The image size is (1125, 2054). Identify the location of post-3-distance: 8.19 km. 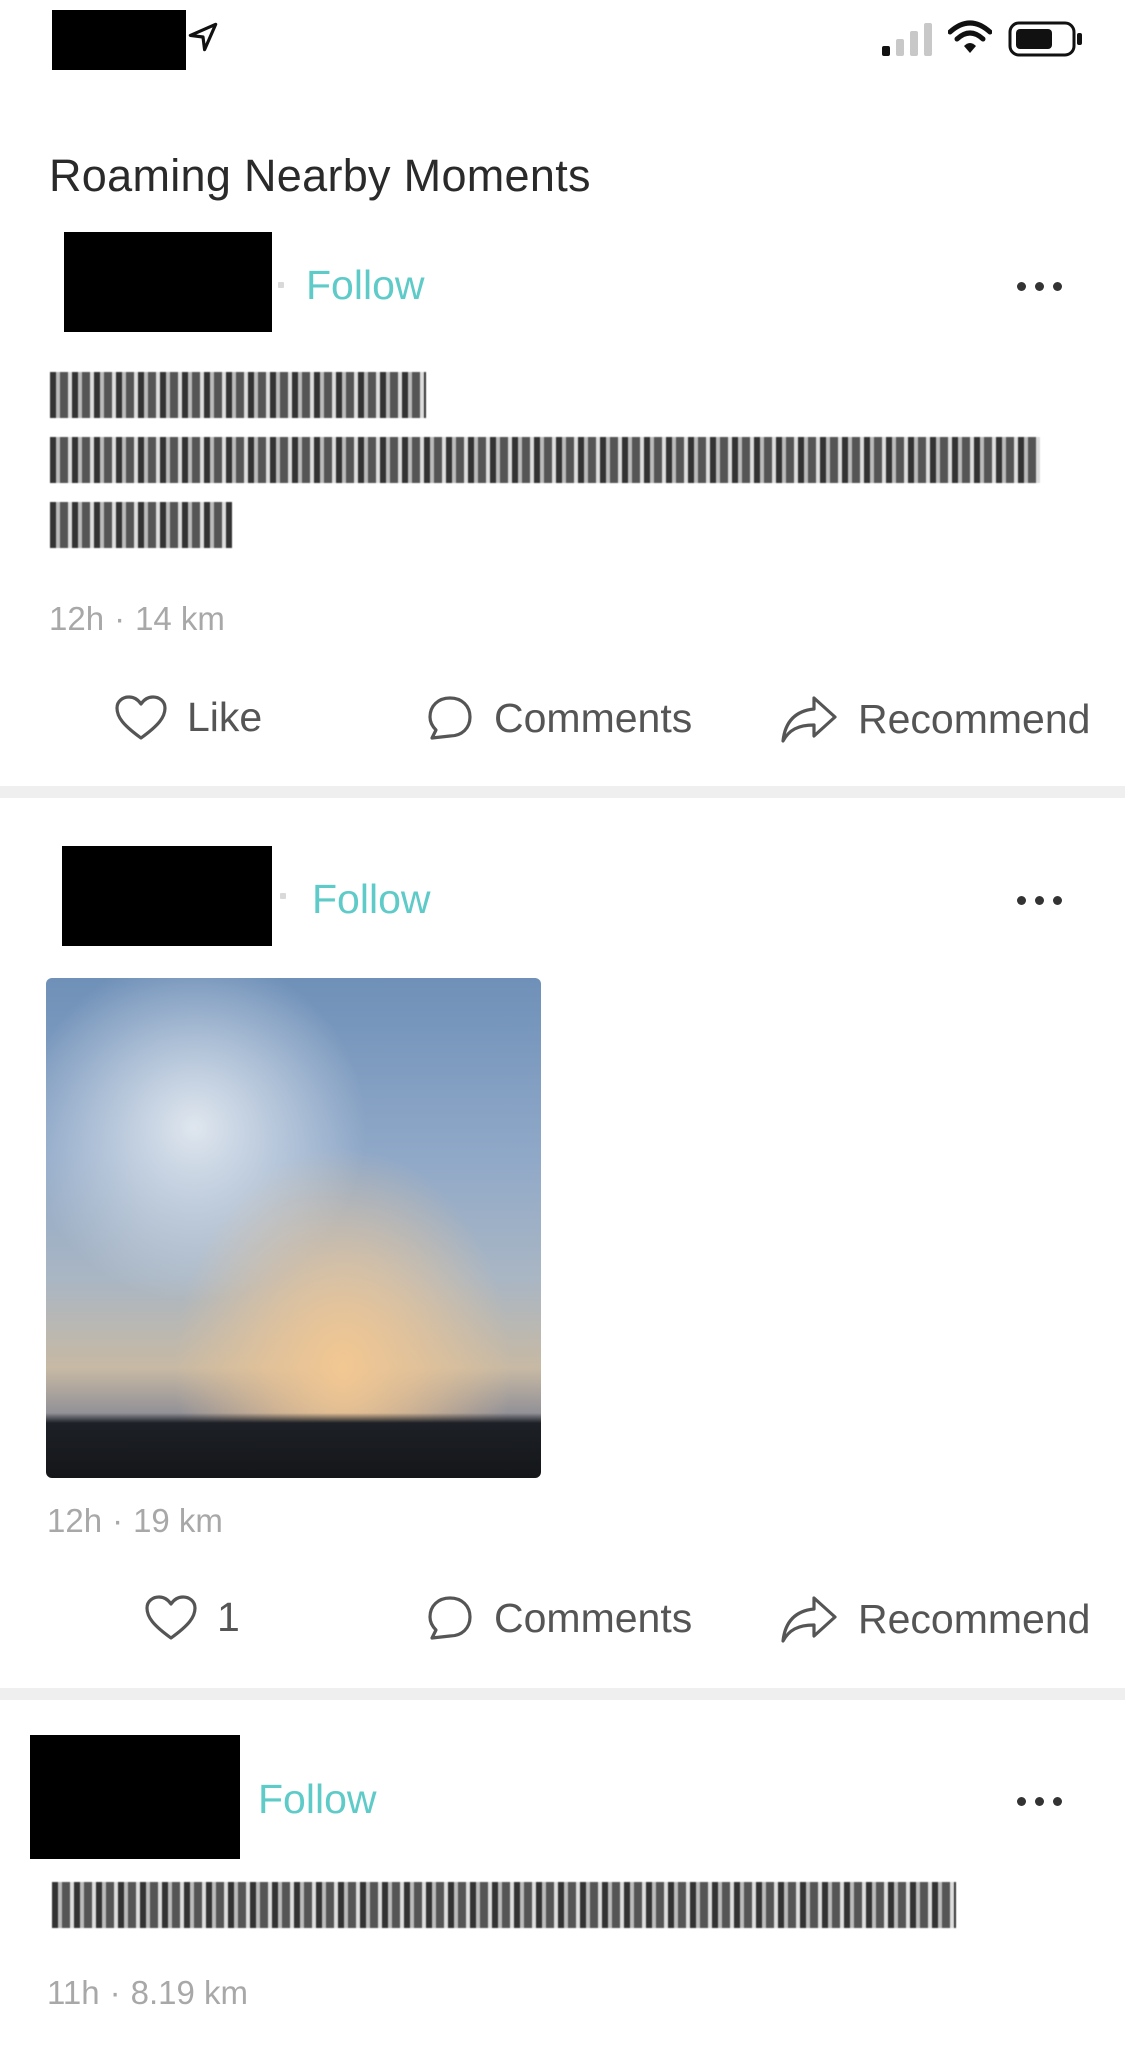
(189, 1992).